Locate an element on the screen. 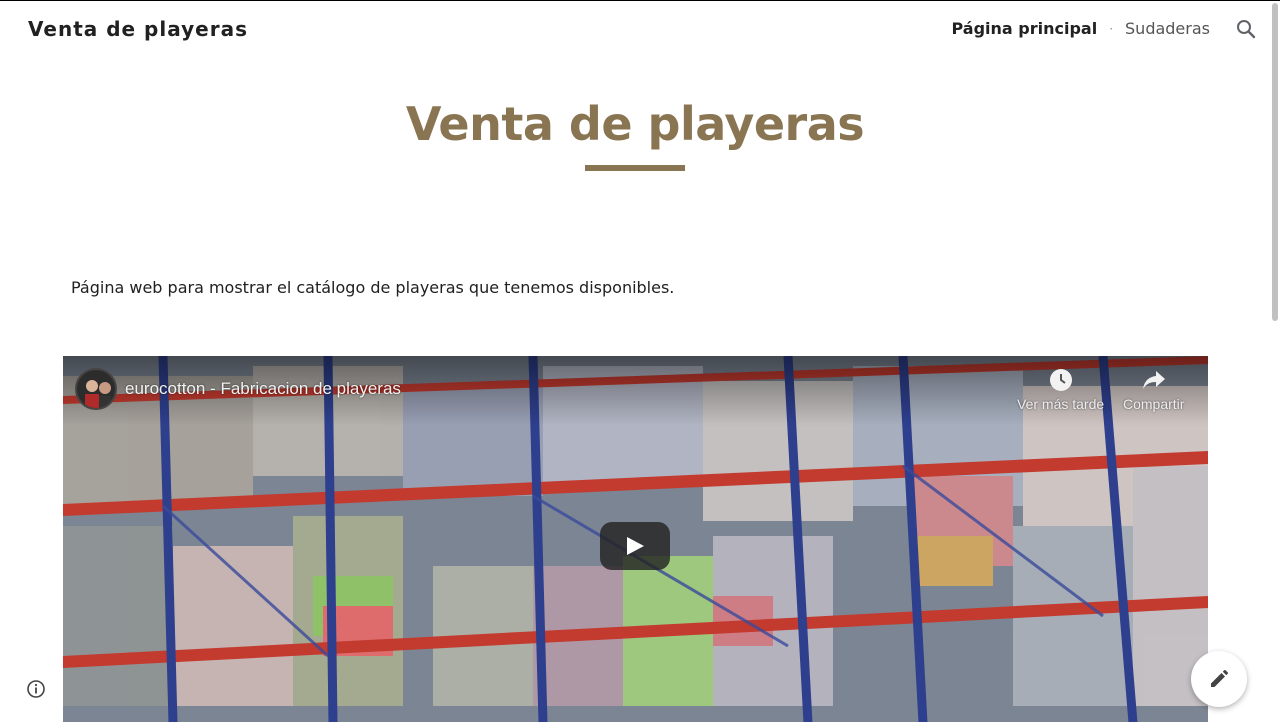  play-icon is located at coordinates (635, 546).